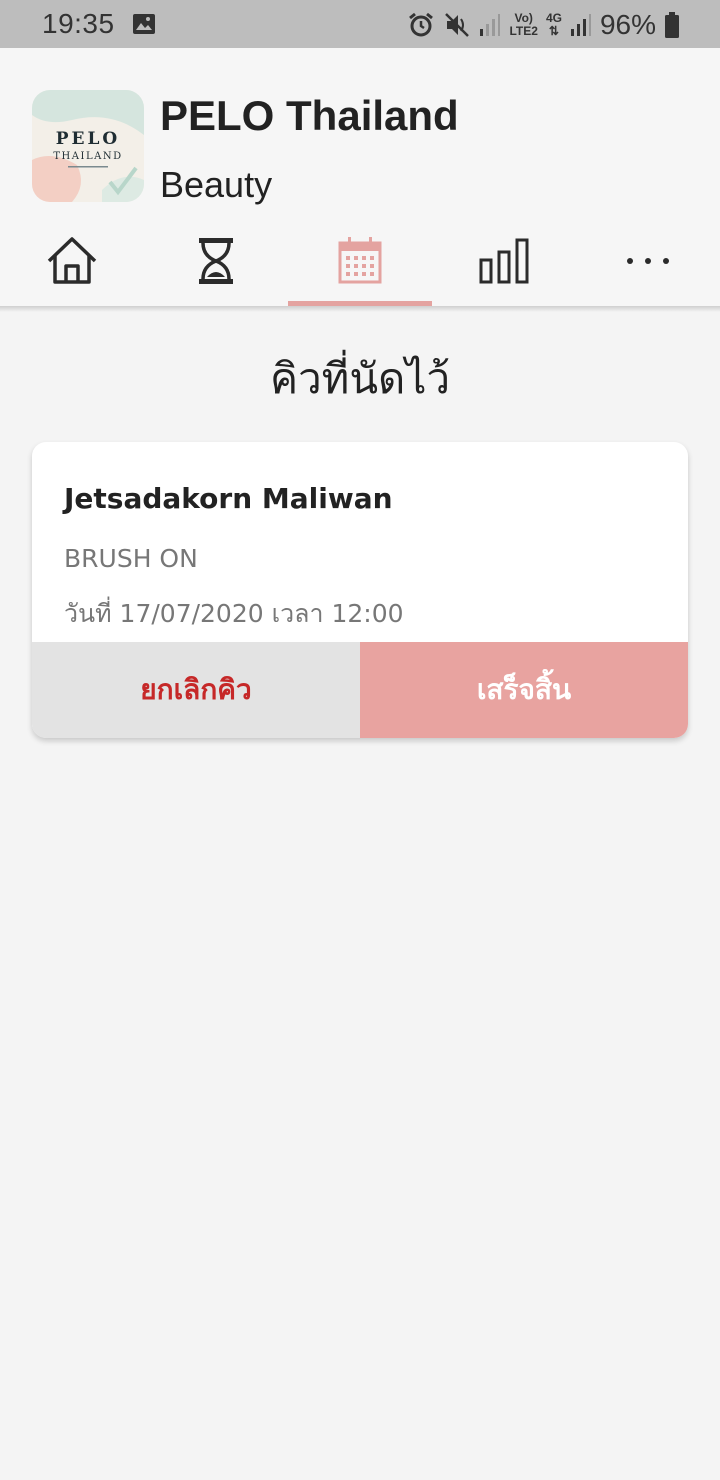 The image size is (720, 1480). What do you see at coordinates (457, 25) in the screenshot?
I see `mute-icon` at bounding box center [457, 25].